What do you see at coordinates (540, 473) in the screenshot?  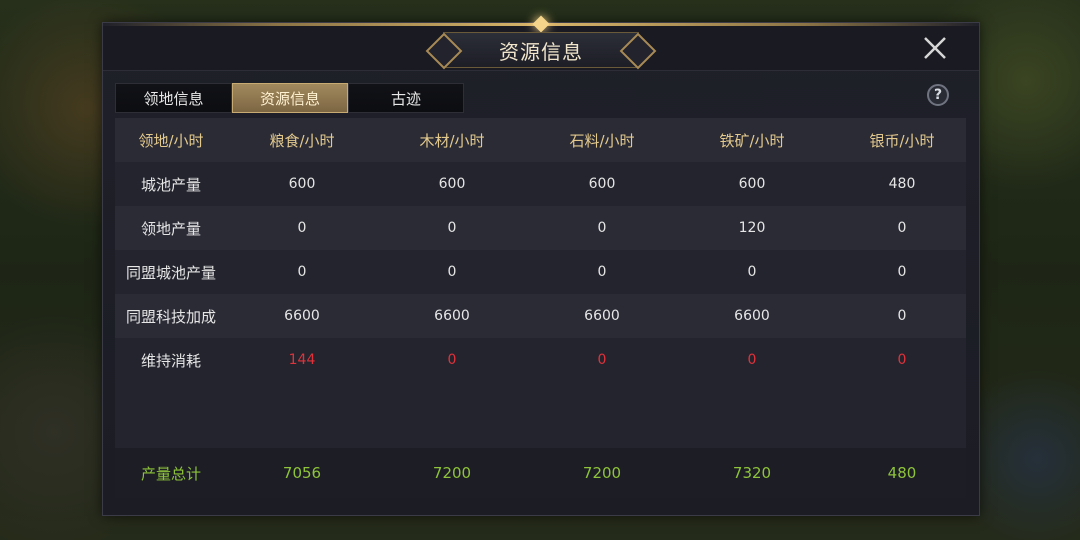 I see `total-row: 产量总计 7056 7200 7200 7320 480` at bounding box center [540, 473].